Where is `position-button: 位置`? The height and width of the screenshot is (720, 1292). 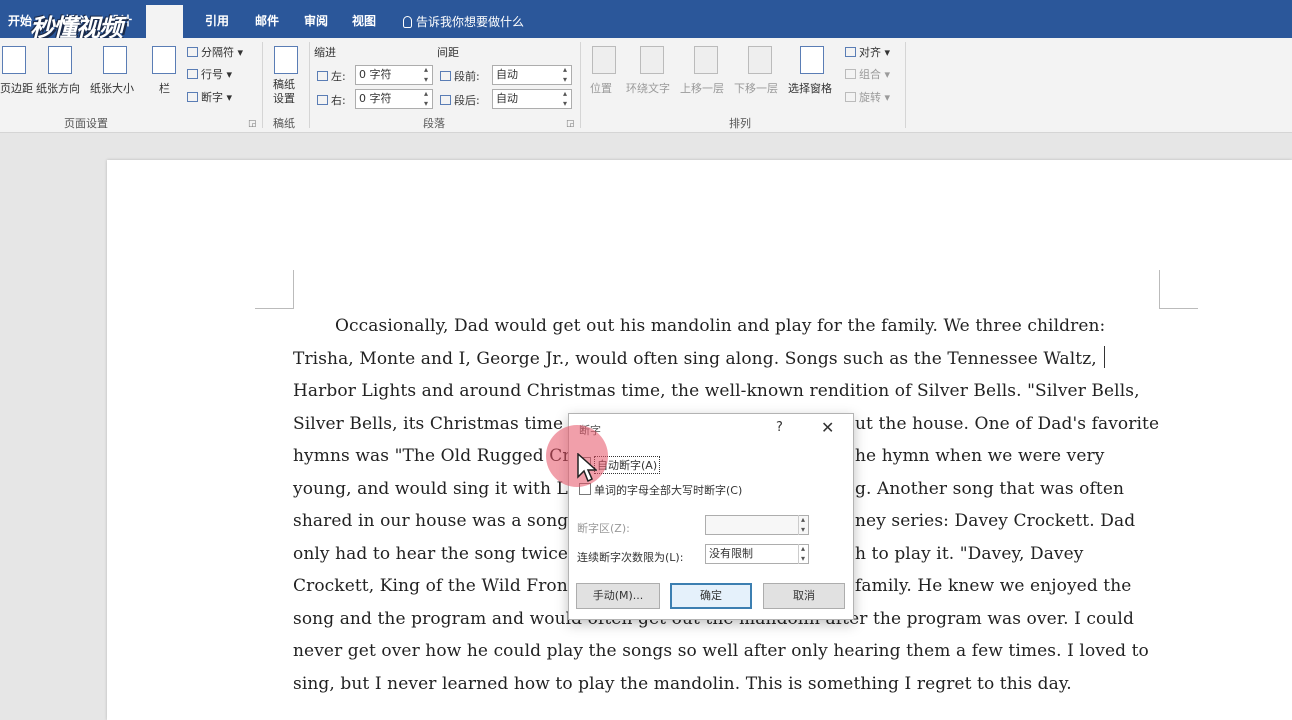 position-button: 位置 is located at coordinates (601, 88).